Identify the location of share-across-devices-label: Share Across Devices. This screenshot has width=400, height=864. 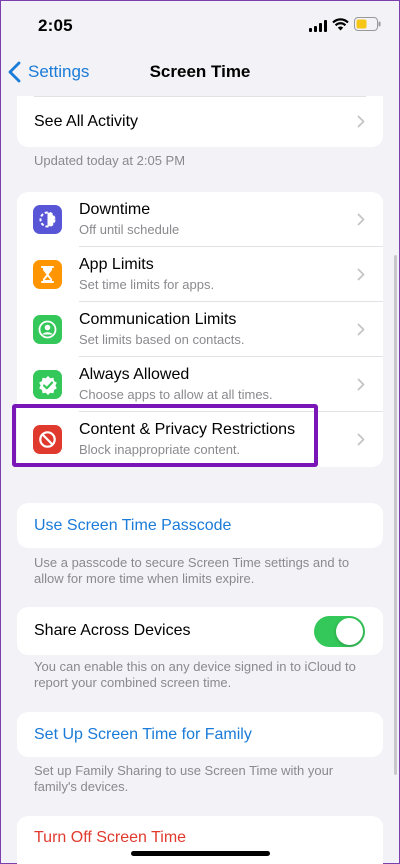
(112, 630).